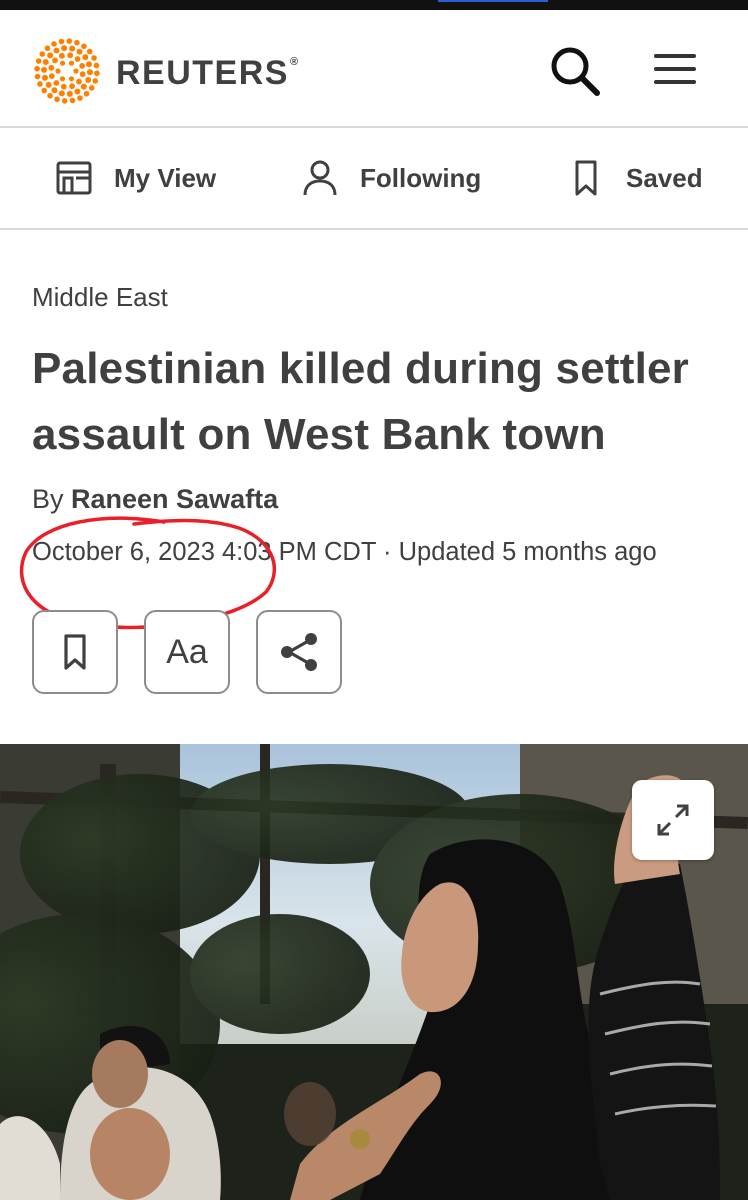  I want to click on menu-button, so click(675, 71).